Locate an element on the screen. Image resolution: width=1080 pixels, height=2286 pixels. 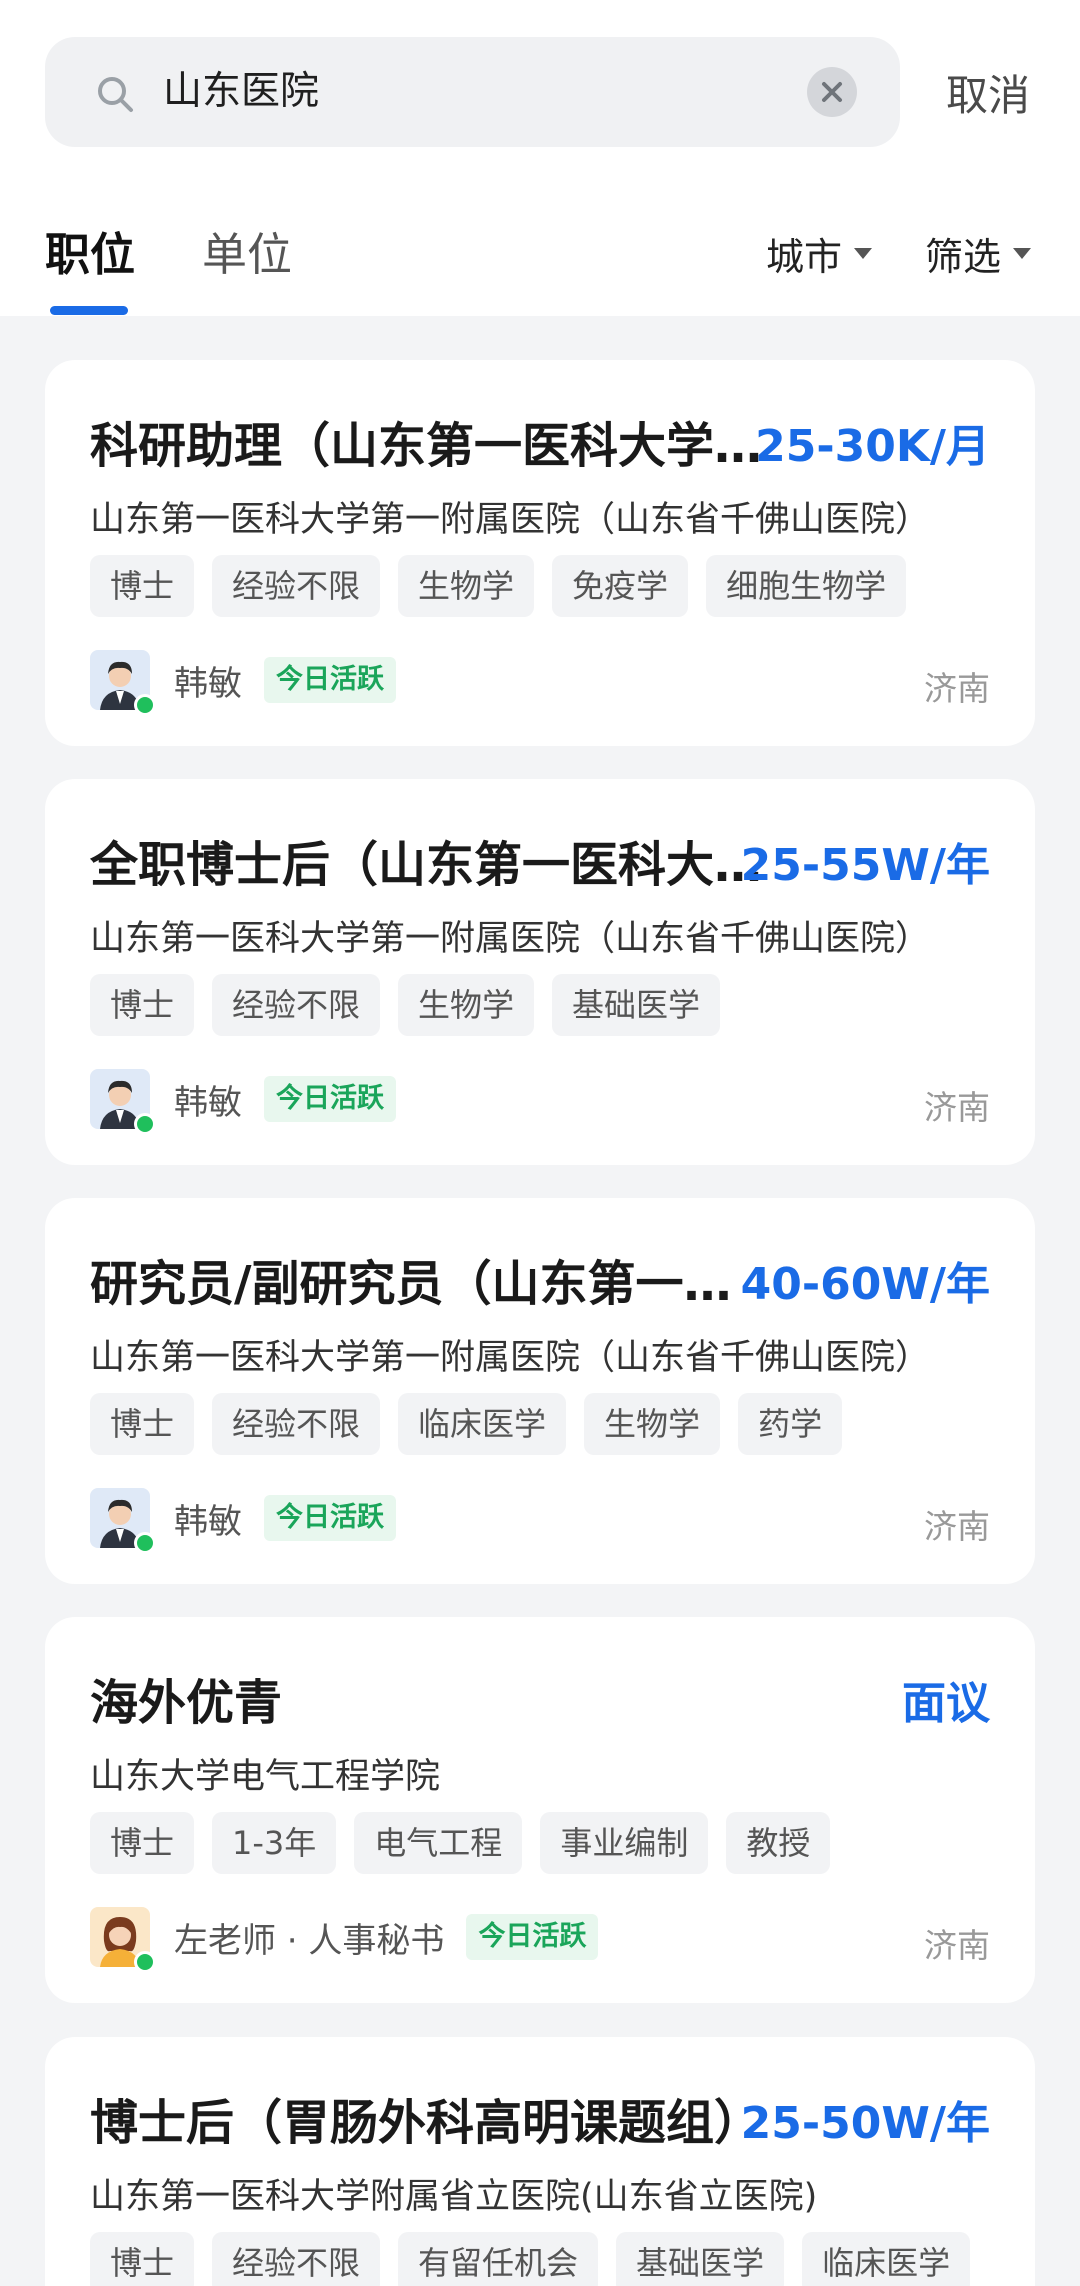
job-title: 研究员/副研究员（山东第一医科大学第一附属医院） is located at coordinates (430, 1284).